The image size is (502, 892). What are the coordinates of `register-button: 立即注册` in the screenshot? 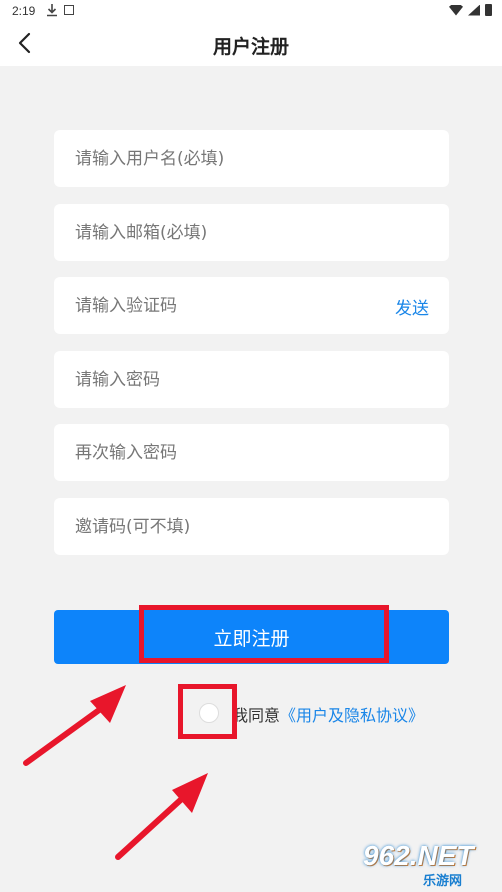 It's located at (251, 637).